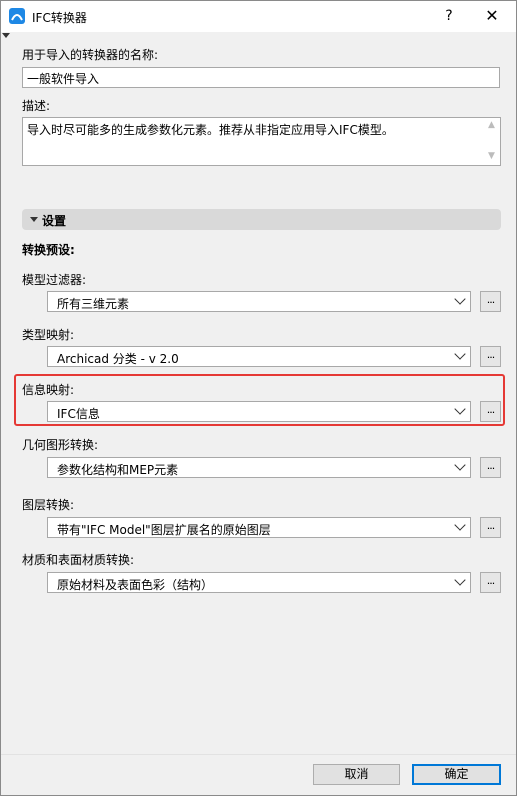 The width and height of the screenshot is (517, 796). Describe the element at coordinates (492, 16) in the screenshot. I see `close-button: ✕` at that location.